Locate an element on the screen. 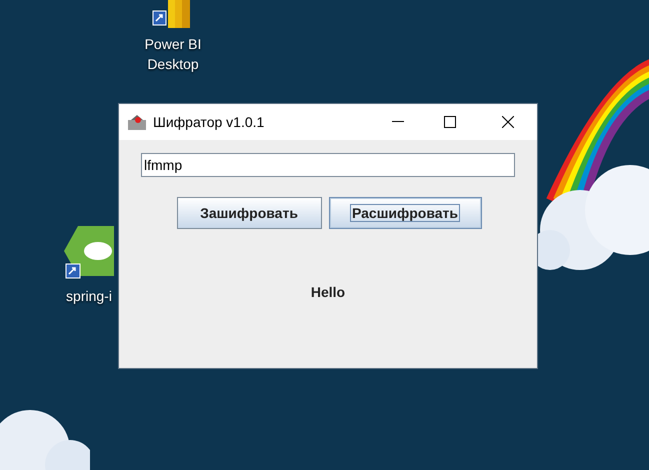 This screenshot has height=470, width=649. icon-label: spring-i is located at coordinates (89, 296).